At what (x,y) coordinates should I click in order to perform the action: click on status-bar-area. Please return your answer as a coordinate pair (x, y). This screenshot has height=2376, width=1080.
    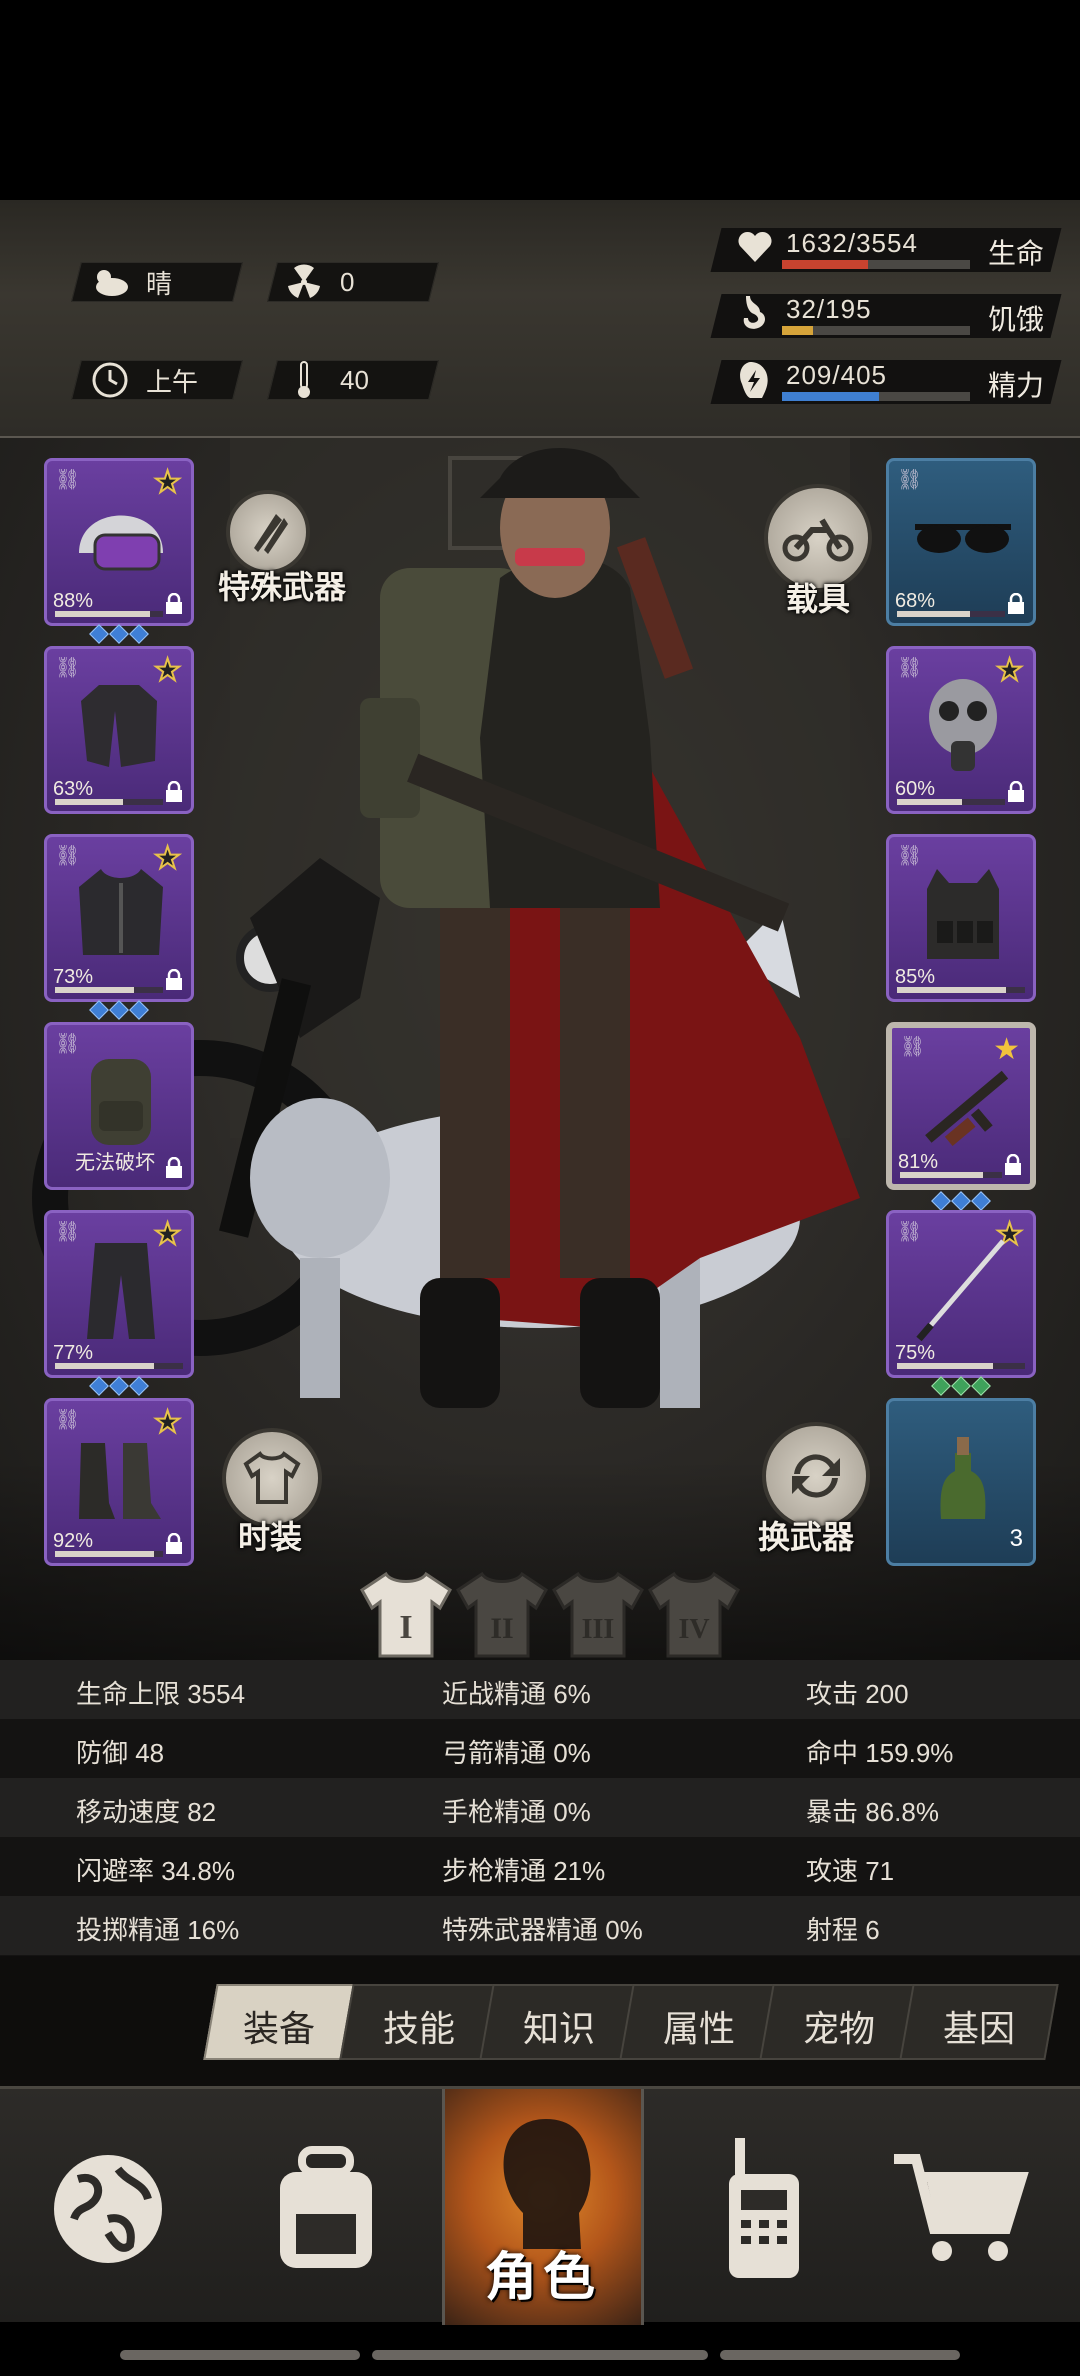
    Looking at the image, I should click on (540, 100).